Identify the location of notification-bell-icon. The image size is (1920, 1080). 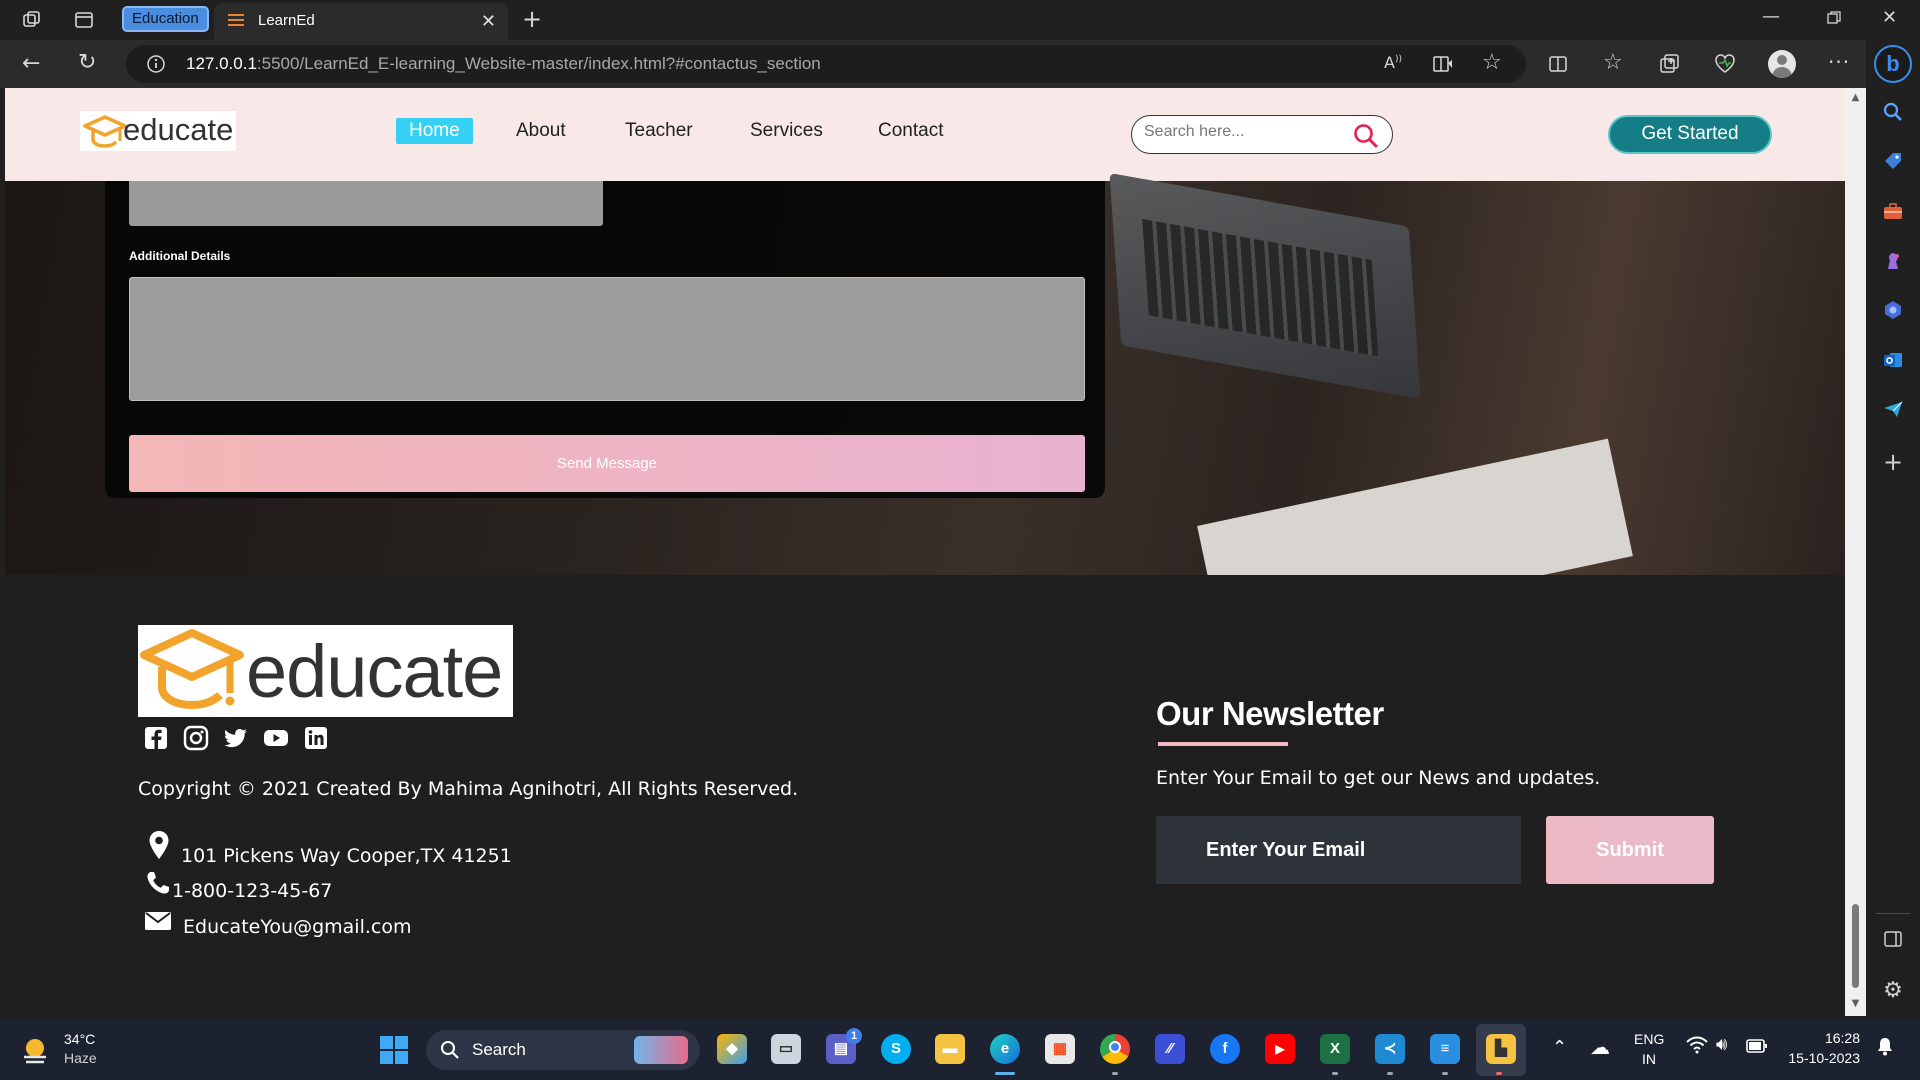
(1885, 1048).